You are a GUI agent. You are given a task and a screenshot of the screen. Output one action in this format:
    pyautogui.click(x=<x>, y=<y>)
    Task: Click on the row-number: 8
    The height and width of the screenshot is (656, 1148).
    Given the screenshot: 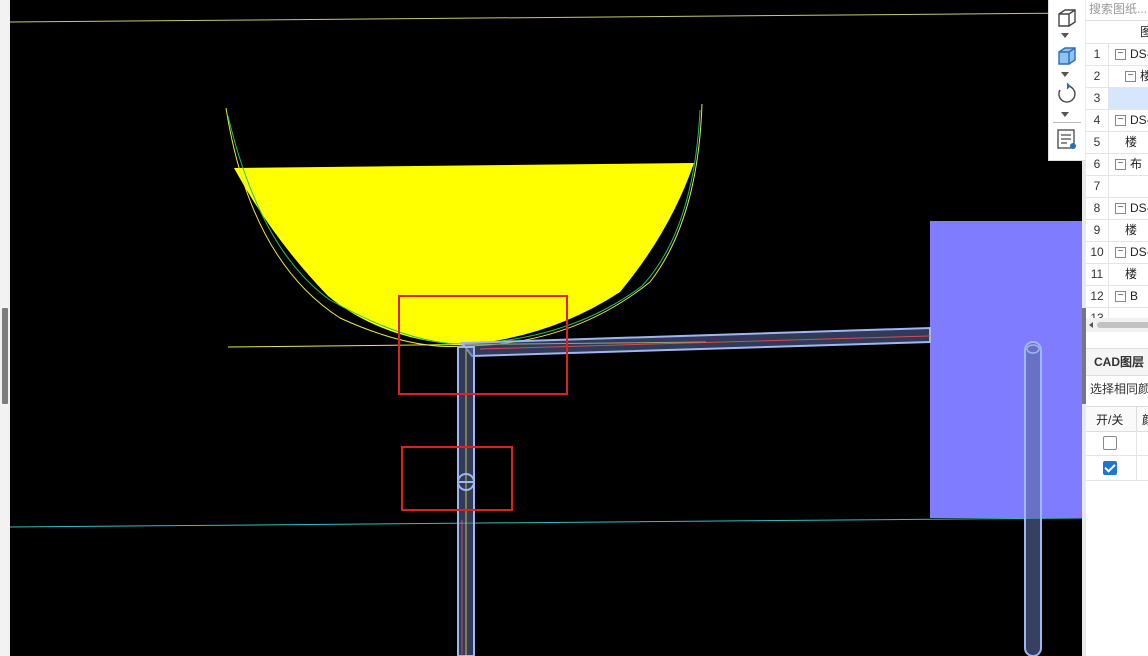 What is the action you would take?
    pyautogui.click(x=1097, y=208)
    